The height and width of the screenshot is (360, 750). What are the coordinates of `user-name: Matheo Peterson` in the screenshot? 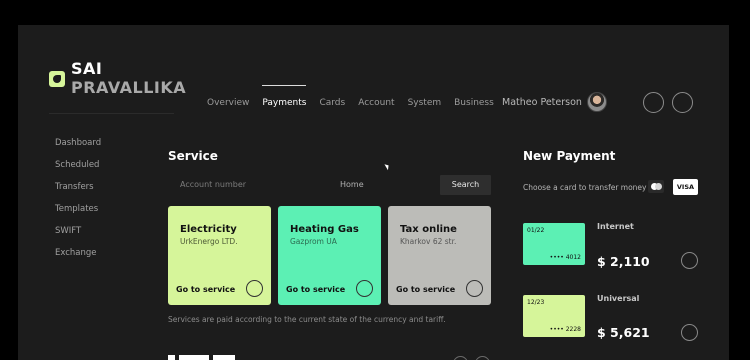 It's located at (542, 102).